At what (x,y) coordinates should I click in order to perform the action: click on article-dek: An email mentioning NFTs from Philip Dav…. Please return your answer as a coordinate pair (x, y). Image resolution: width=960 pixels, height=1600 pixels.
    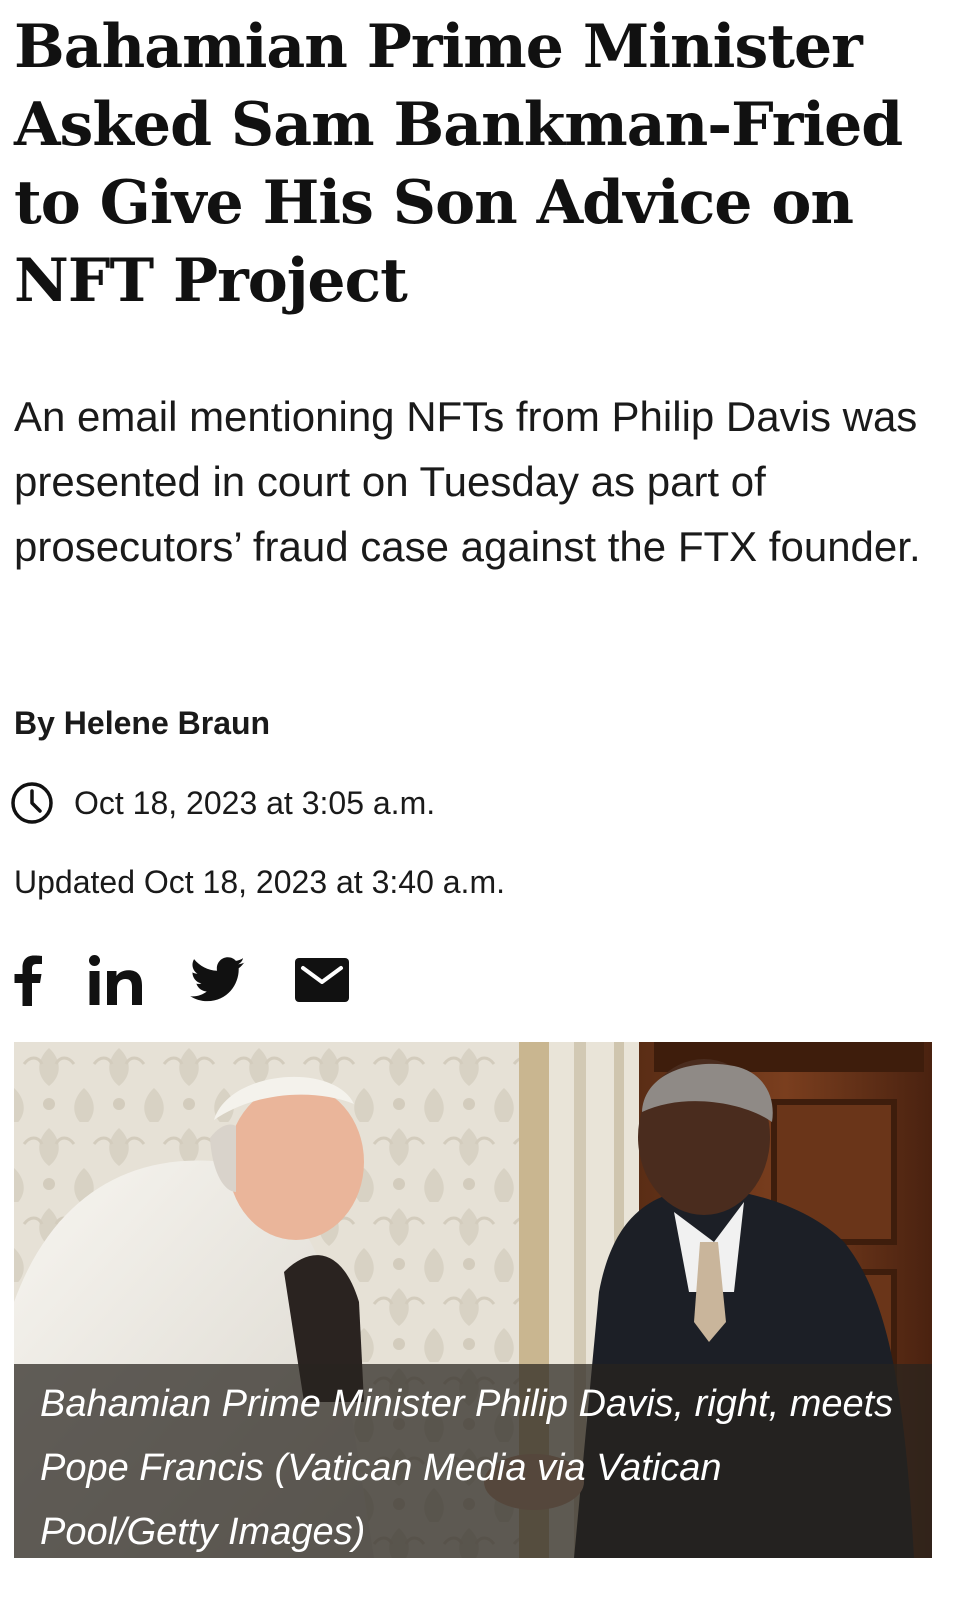
    Looking at the image, I should click on (467, 481).